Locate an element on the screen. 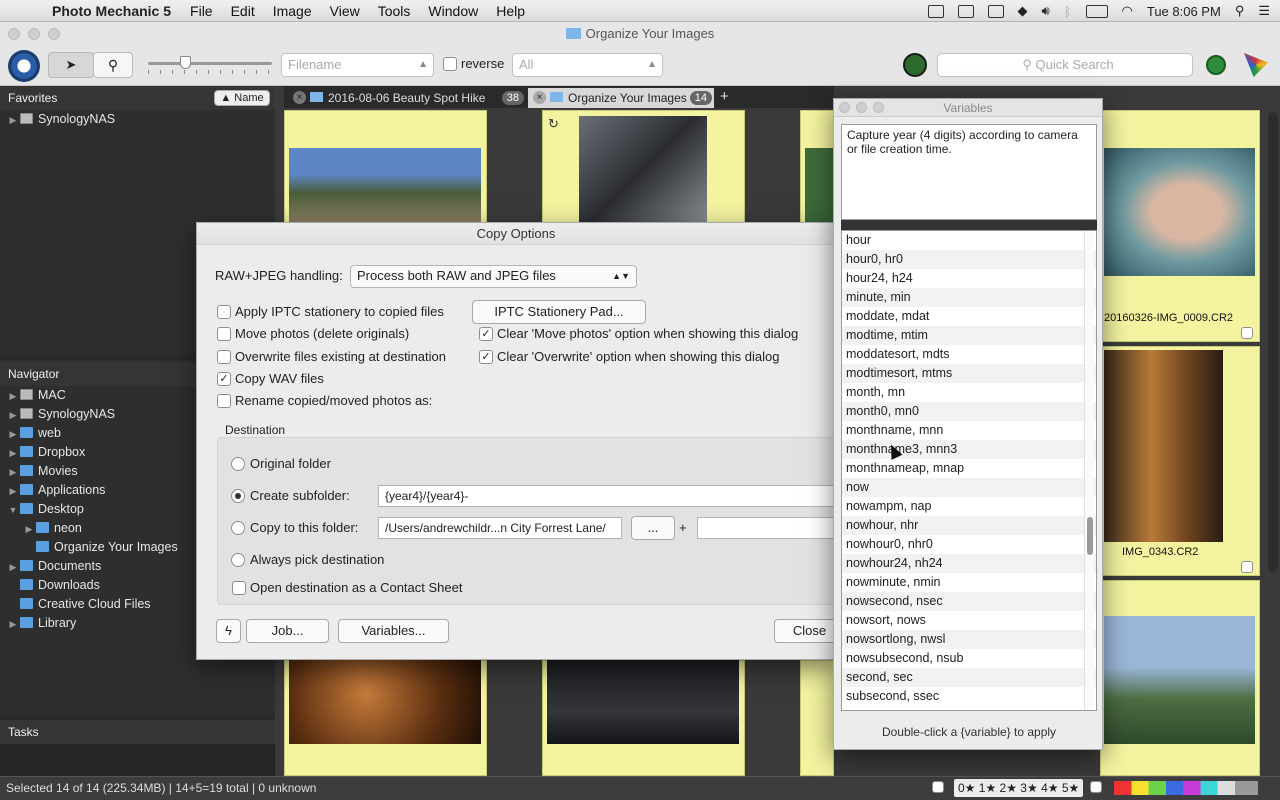 Image resolution: width=1280 pixels, height=800 pixels. variable-item: minute, min is located at coordinates (969, 297).